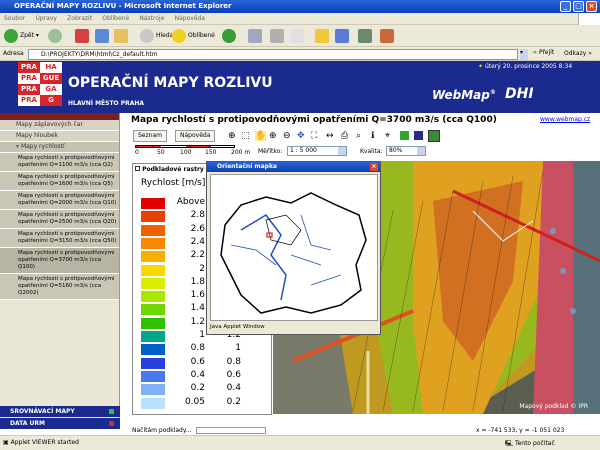 This screenshot has width=600, height=450. What do you see at coordinates (59, 136) in the screenshot?
I see `sidebar-item-depth-maps: Mapy hloubek` at bounding box center [59, 136].